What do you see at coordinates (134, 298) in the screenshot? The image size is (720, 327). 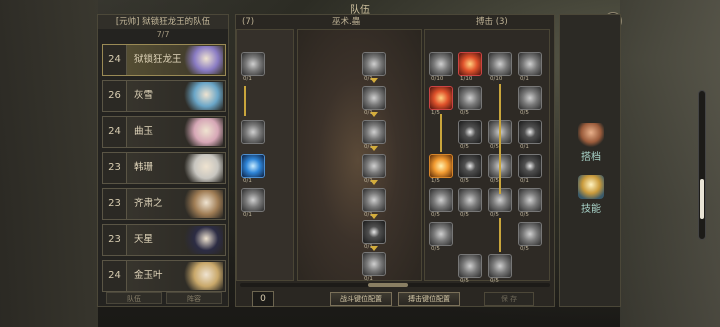 I see `tab-team: 队伍` at bounding box center [134, 298].